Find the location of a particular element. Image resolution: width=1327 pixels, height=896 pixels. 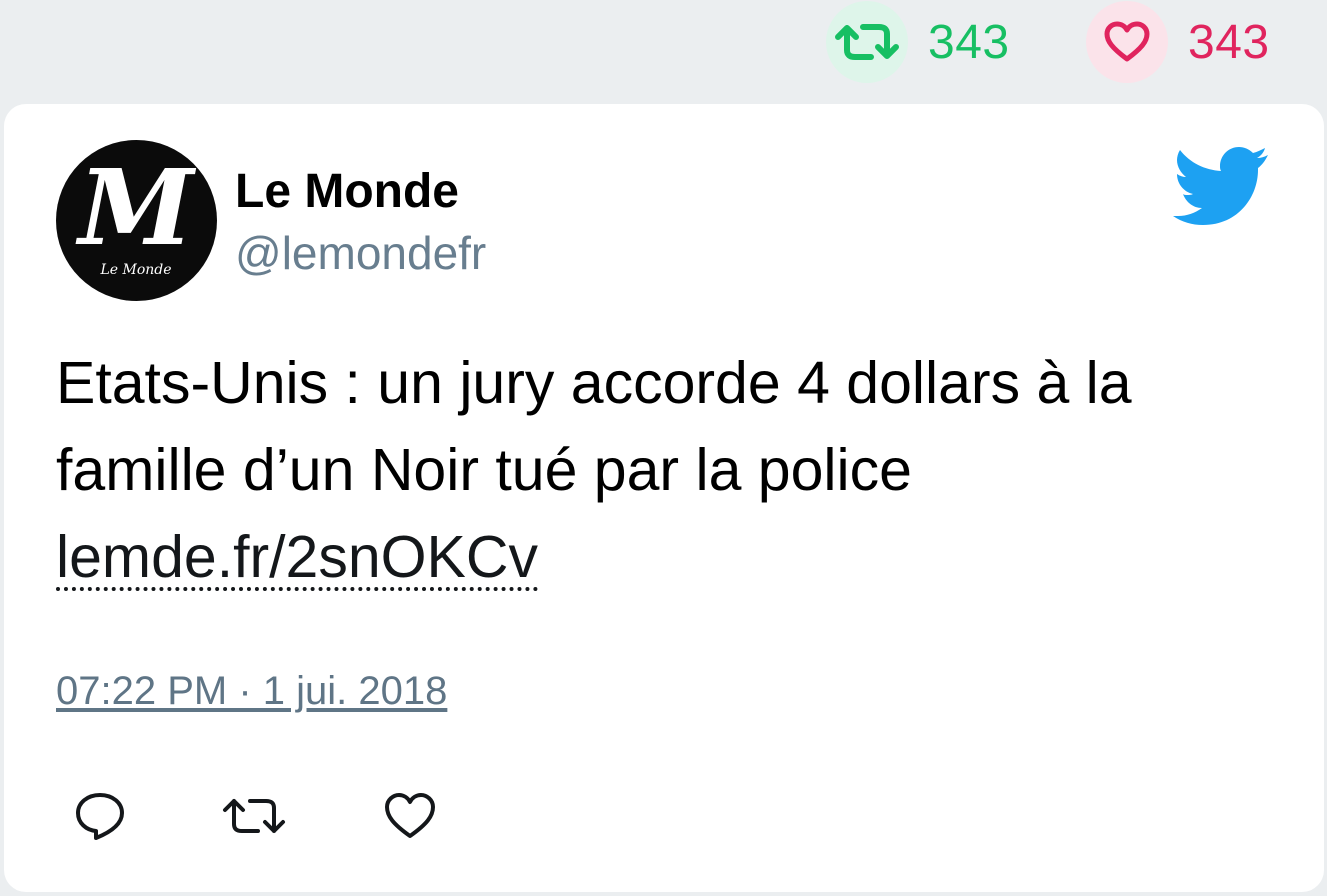

like-stat: 343 is located at coordinates (1178, 42).